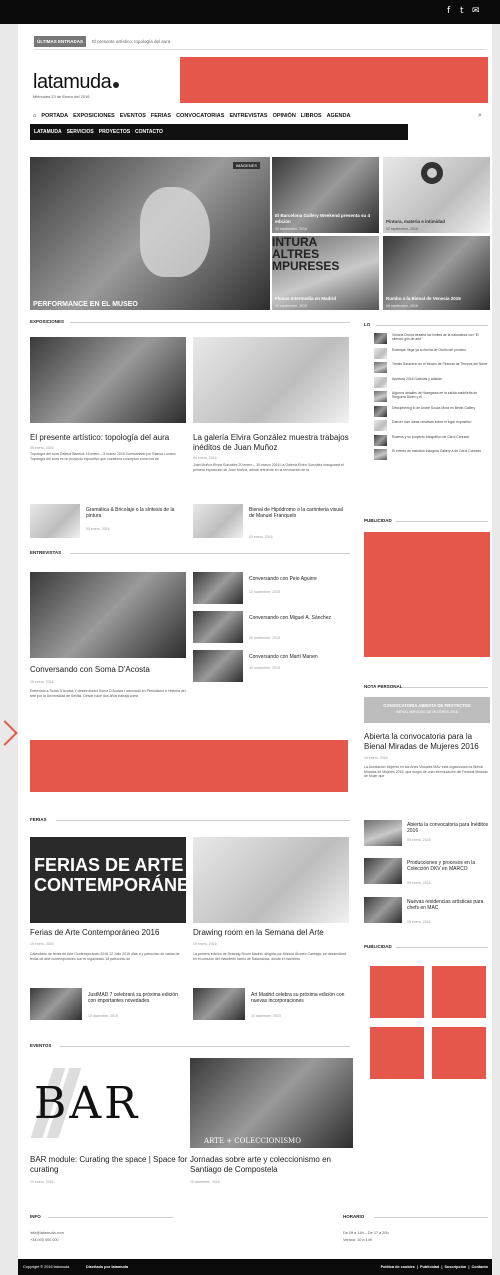 Image resolution: width=500 pixels, height=1275 pixels. I want to click on interview-image, so click(108, 615).